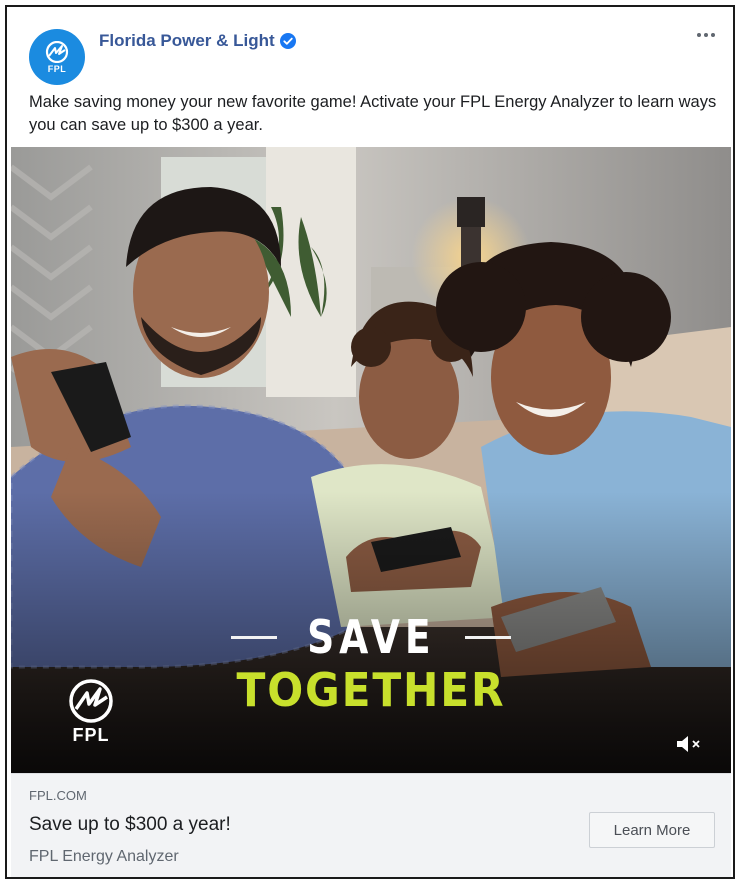  I want to click on verified-badge-icon, so click(287, 41).